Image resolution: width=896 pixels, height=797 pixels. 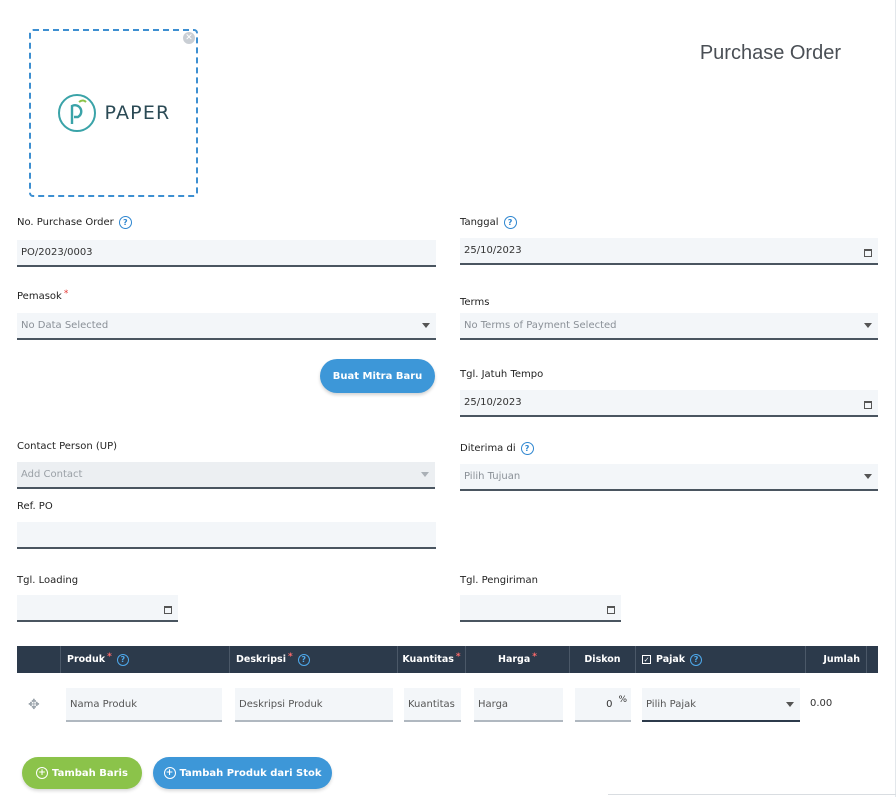 I want to click on column-header-discount-text: Diskon, so click(x=602, y=659).